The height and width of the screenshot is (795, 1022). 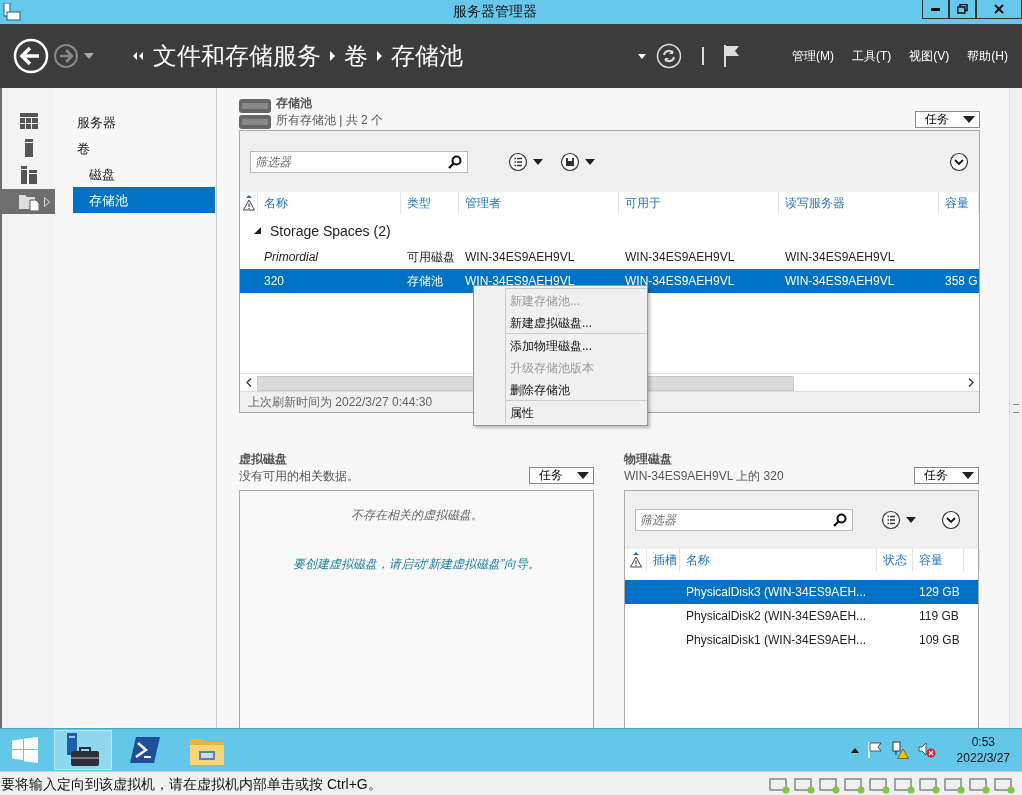 I want to click on clock-time: 0:53, so click(x=983, y=742).